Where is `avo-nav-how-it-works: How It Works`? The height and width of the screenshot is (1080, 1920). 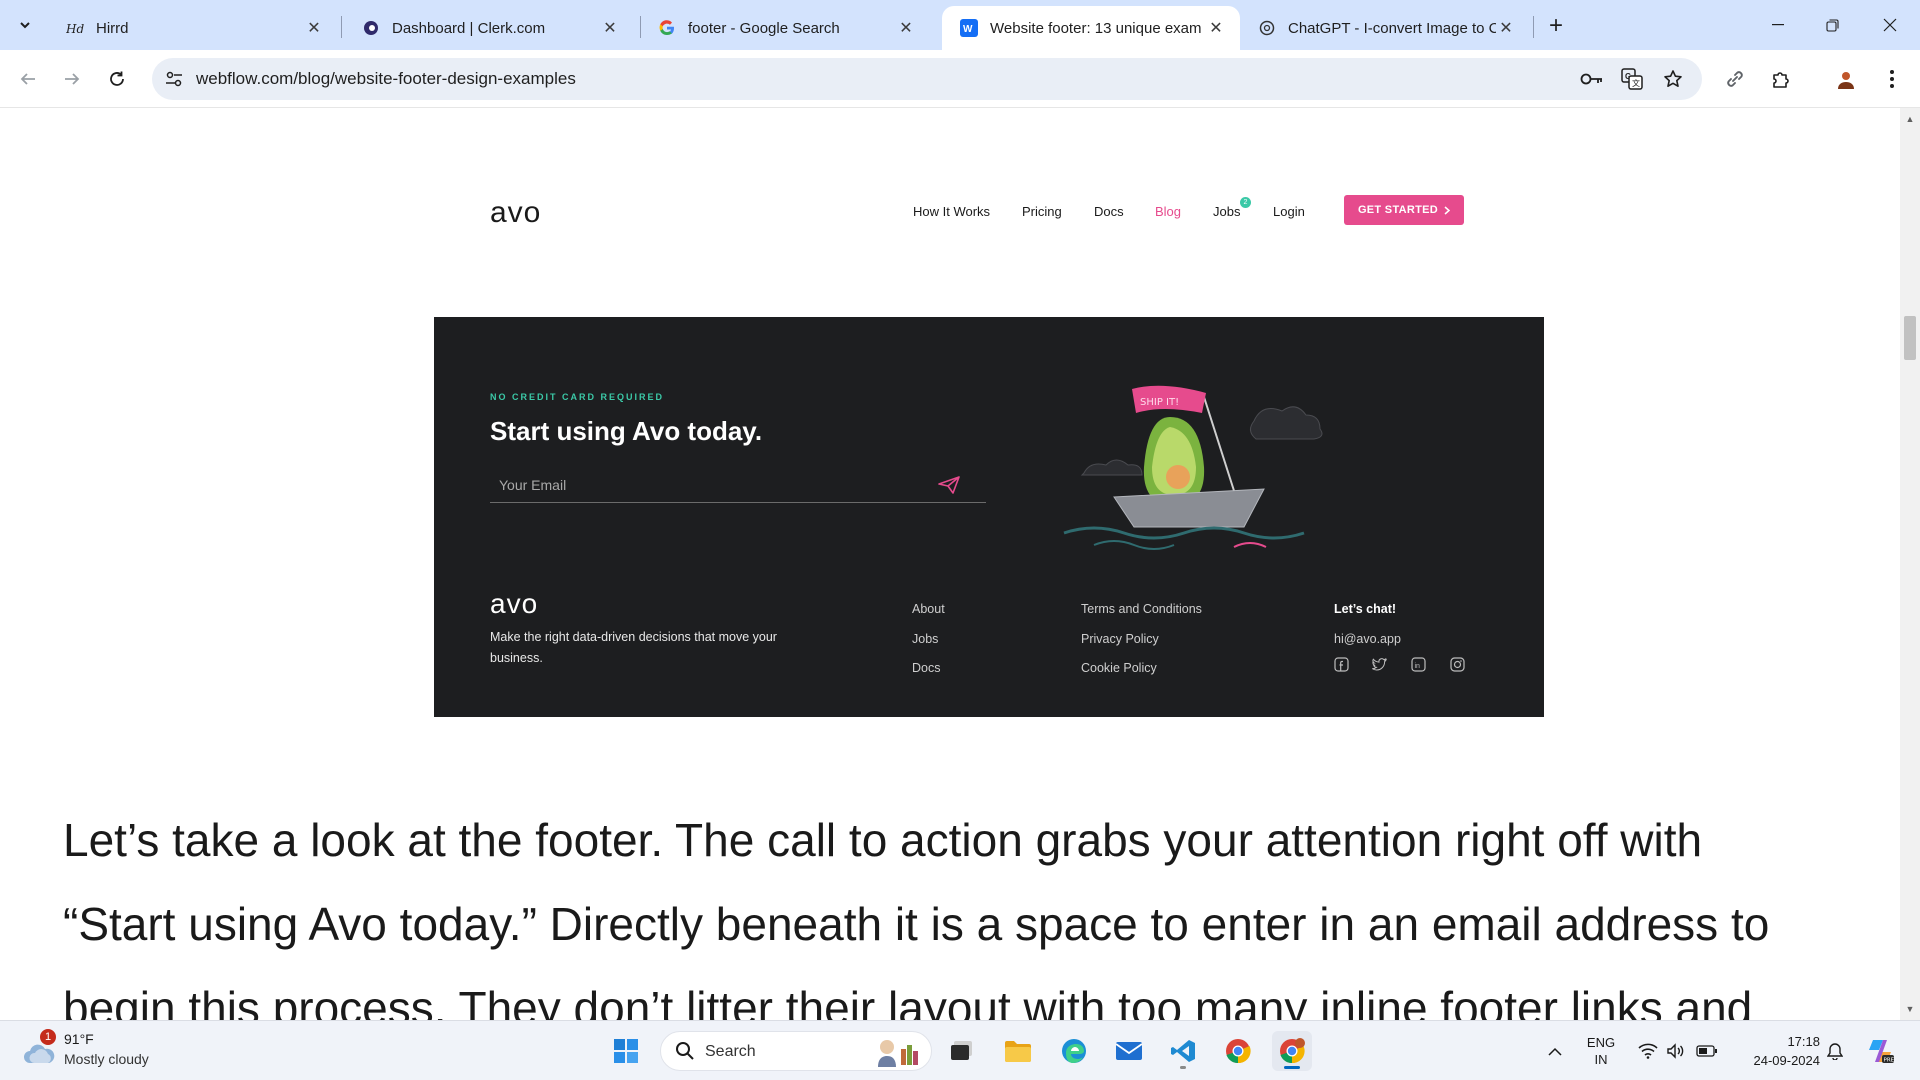
avo-nav-how-it-works: How It Works is located at coordinates (951, 211).